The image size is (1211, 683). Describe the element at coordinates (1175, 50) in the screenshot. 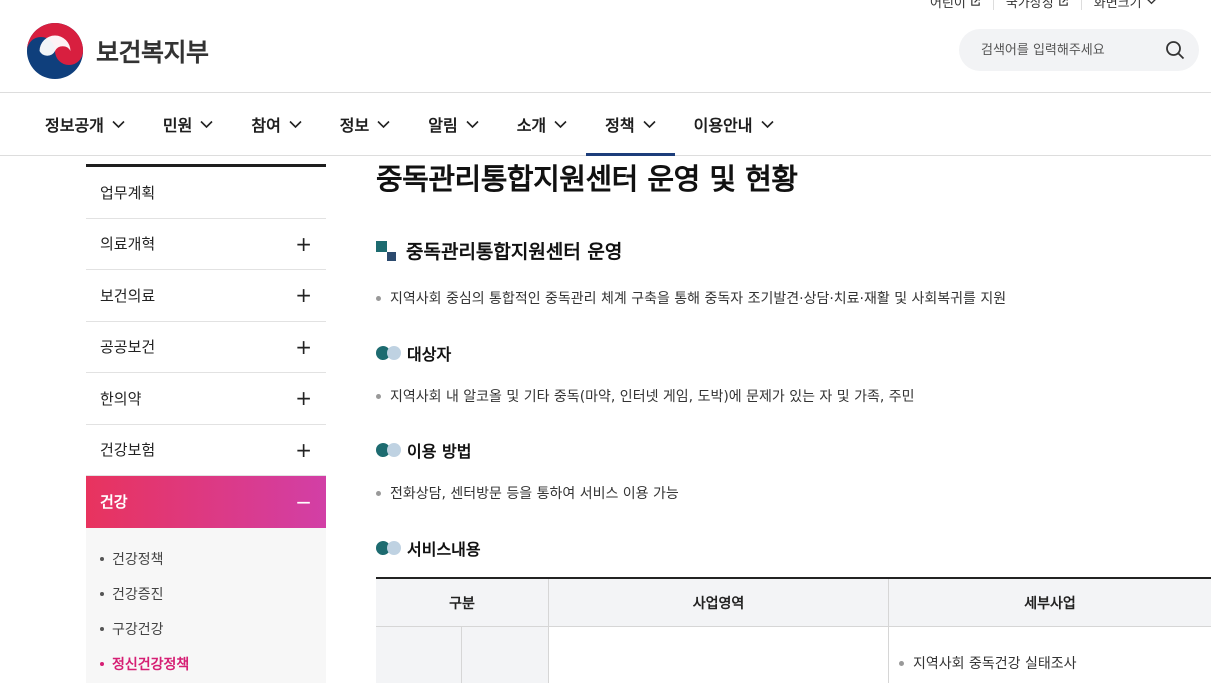

I see `search-icon` at that location.